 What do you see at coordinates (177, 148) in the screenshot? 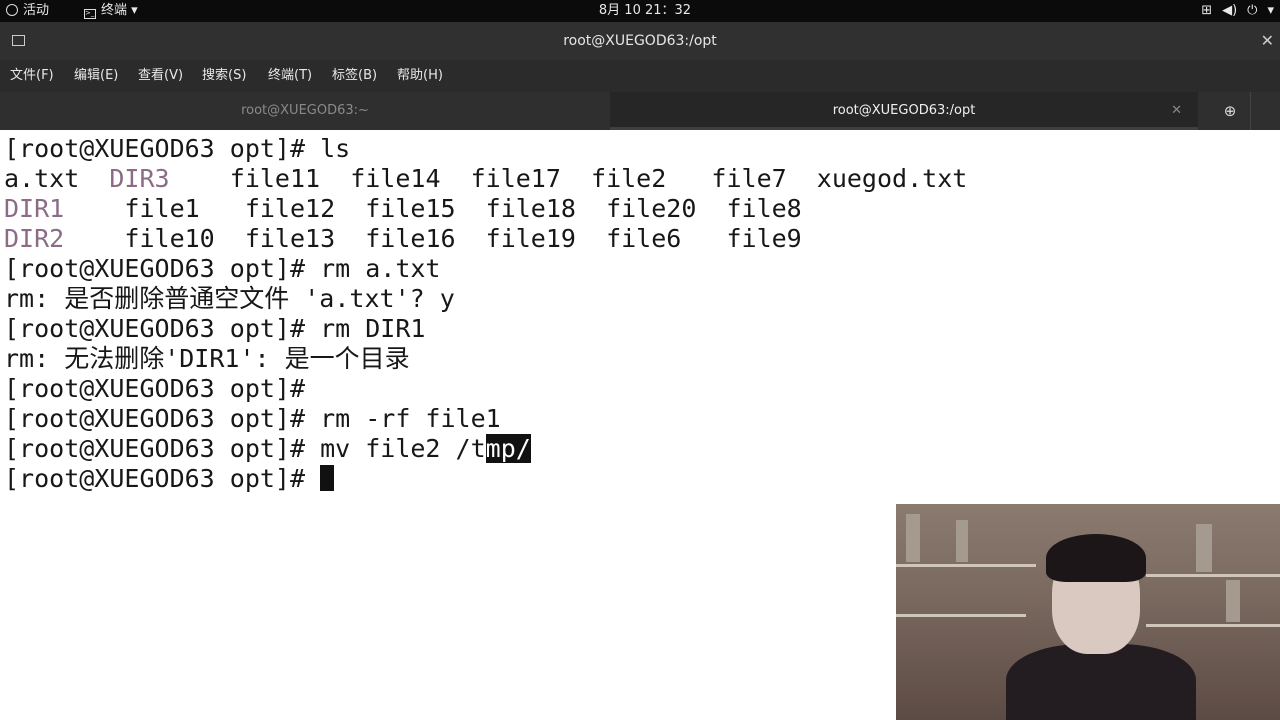
I see `terminal-line: [root@XUEGOD63 opt]# ls` at bounding box center [177, 148].